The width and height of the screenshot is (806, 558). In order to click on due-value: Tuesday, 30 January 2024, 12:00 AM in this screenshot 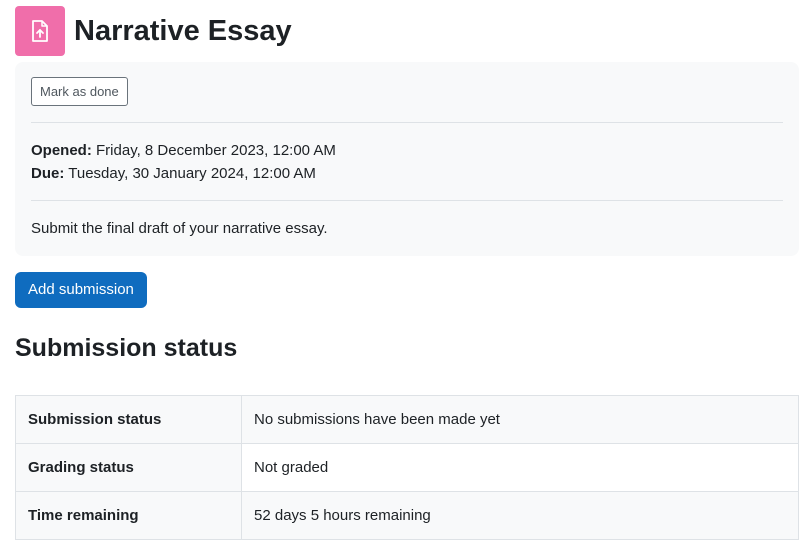, I will do `click(192, 173)`.